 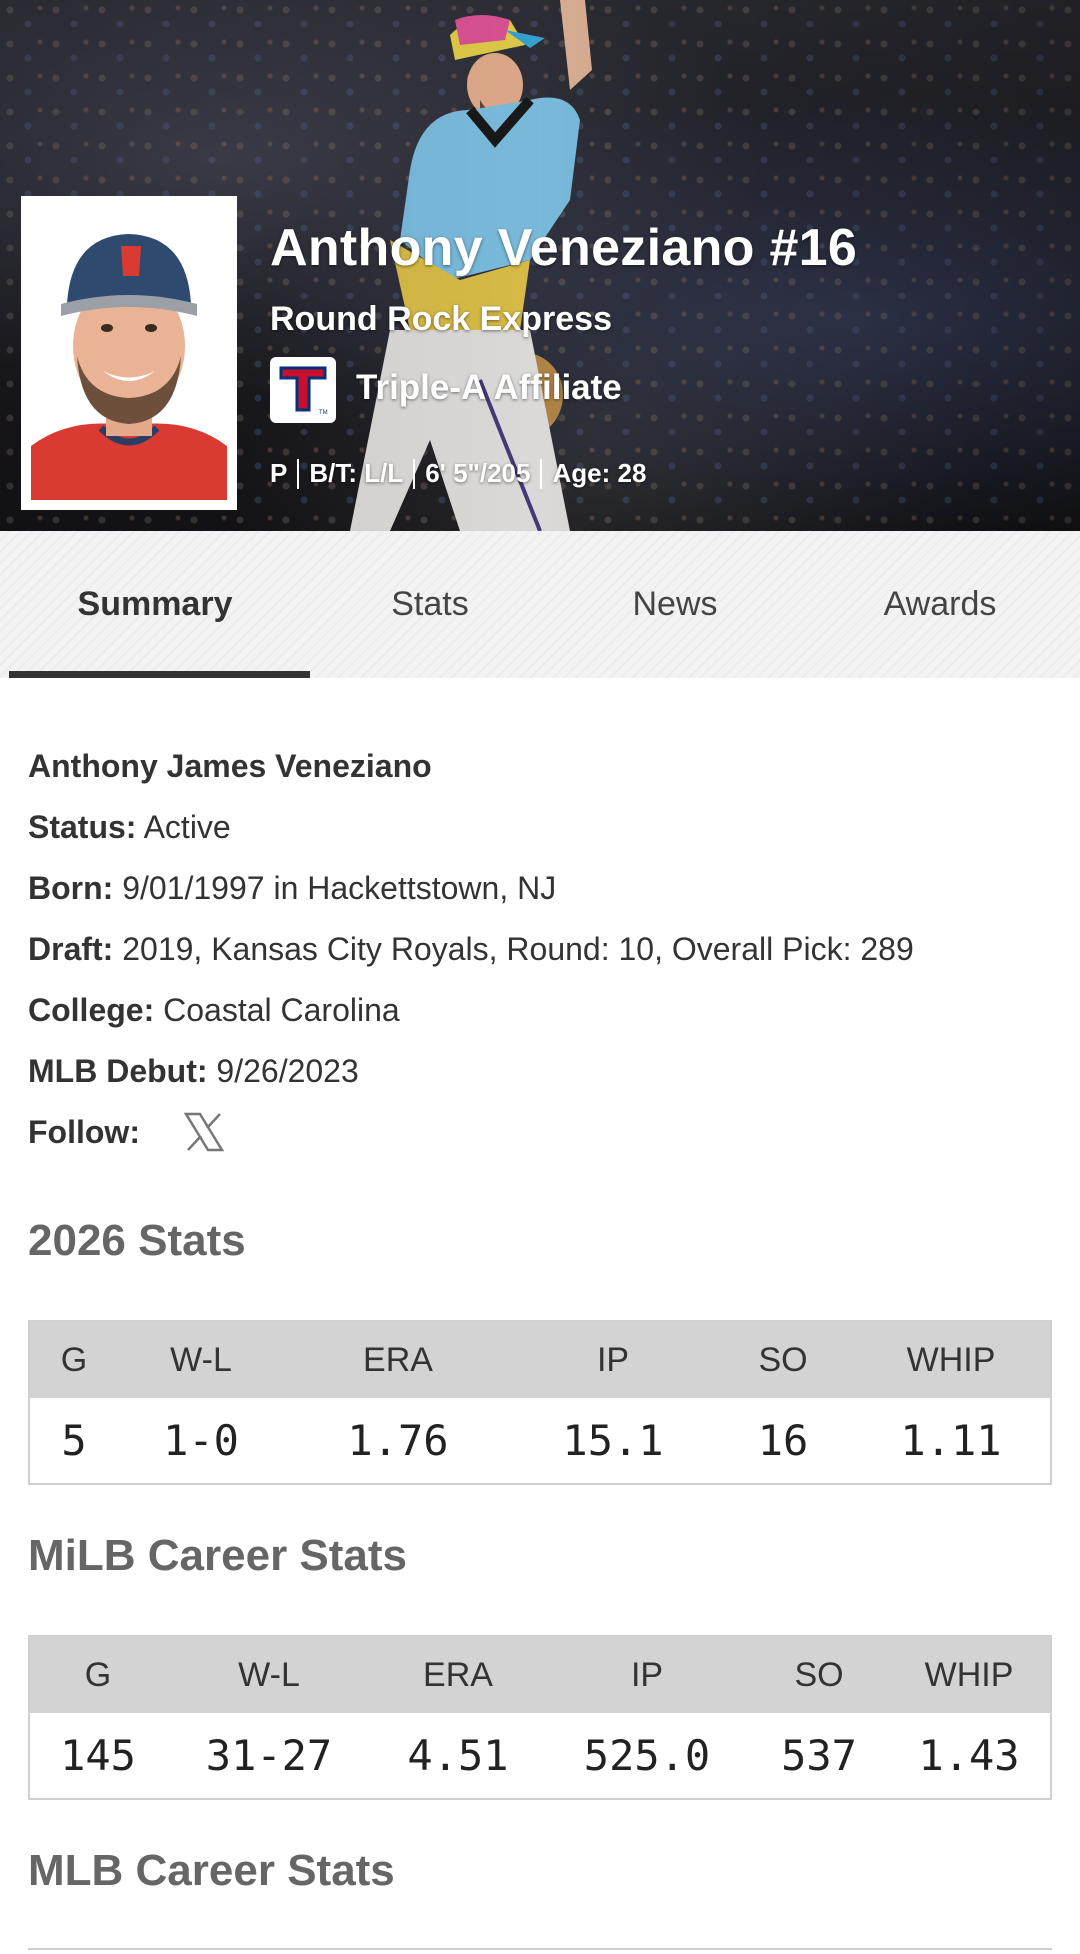 What do you see at coordinates (441, 319) in the screenshot?
I see `team-name: Round Rock Express` at bounding box center [441, 319].